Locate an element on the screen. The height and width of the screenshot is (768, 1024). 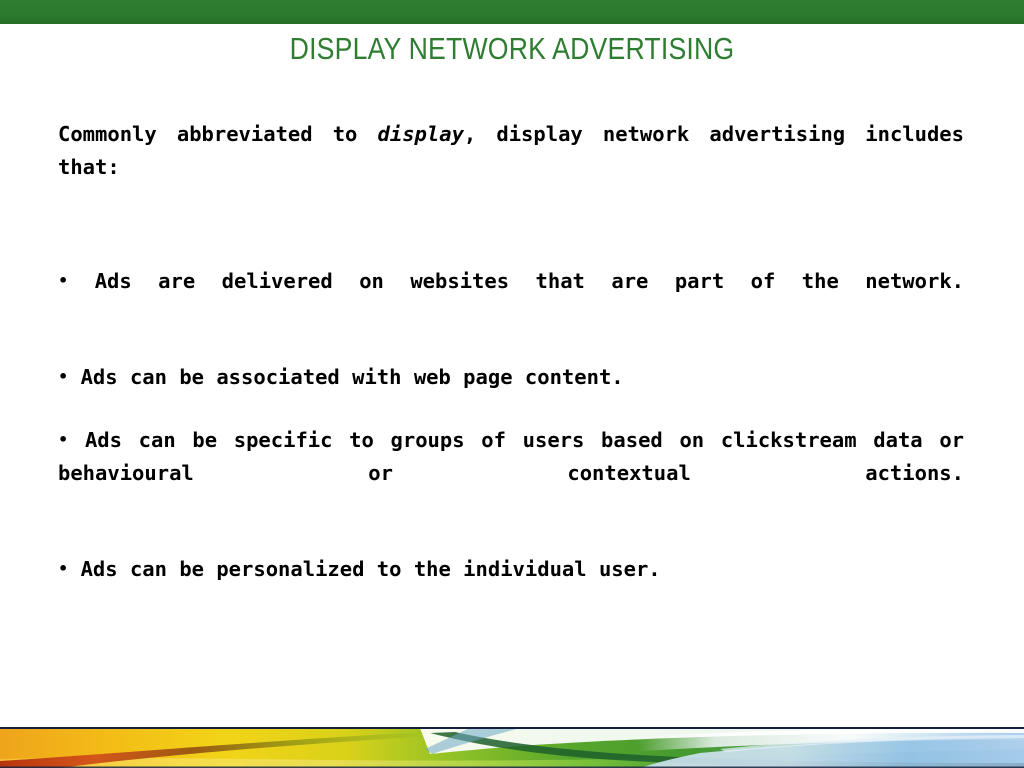
intro-emphasis-word: display is located at coordinates (420, 134).